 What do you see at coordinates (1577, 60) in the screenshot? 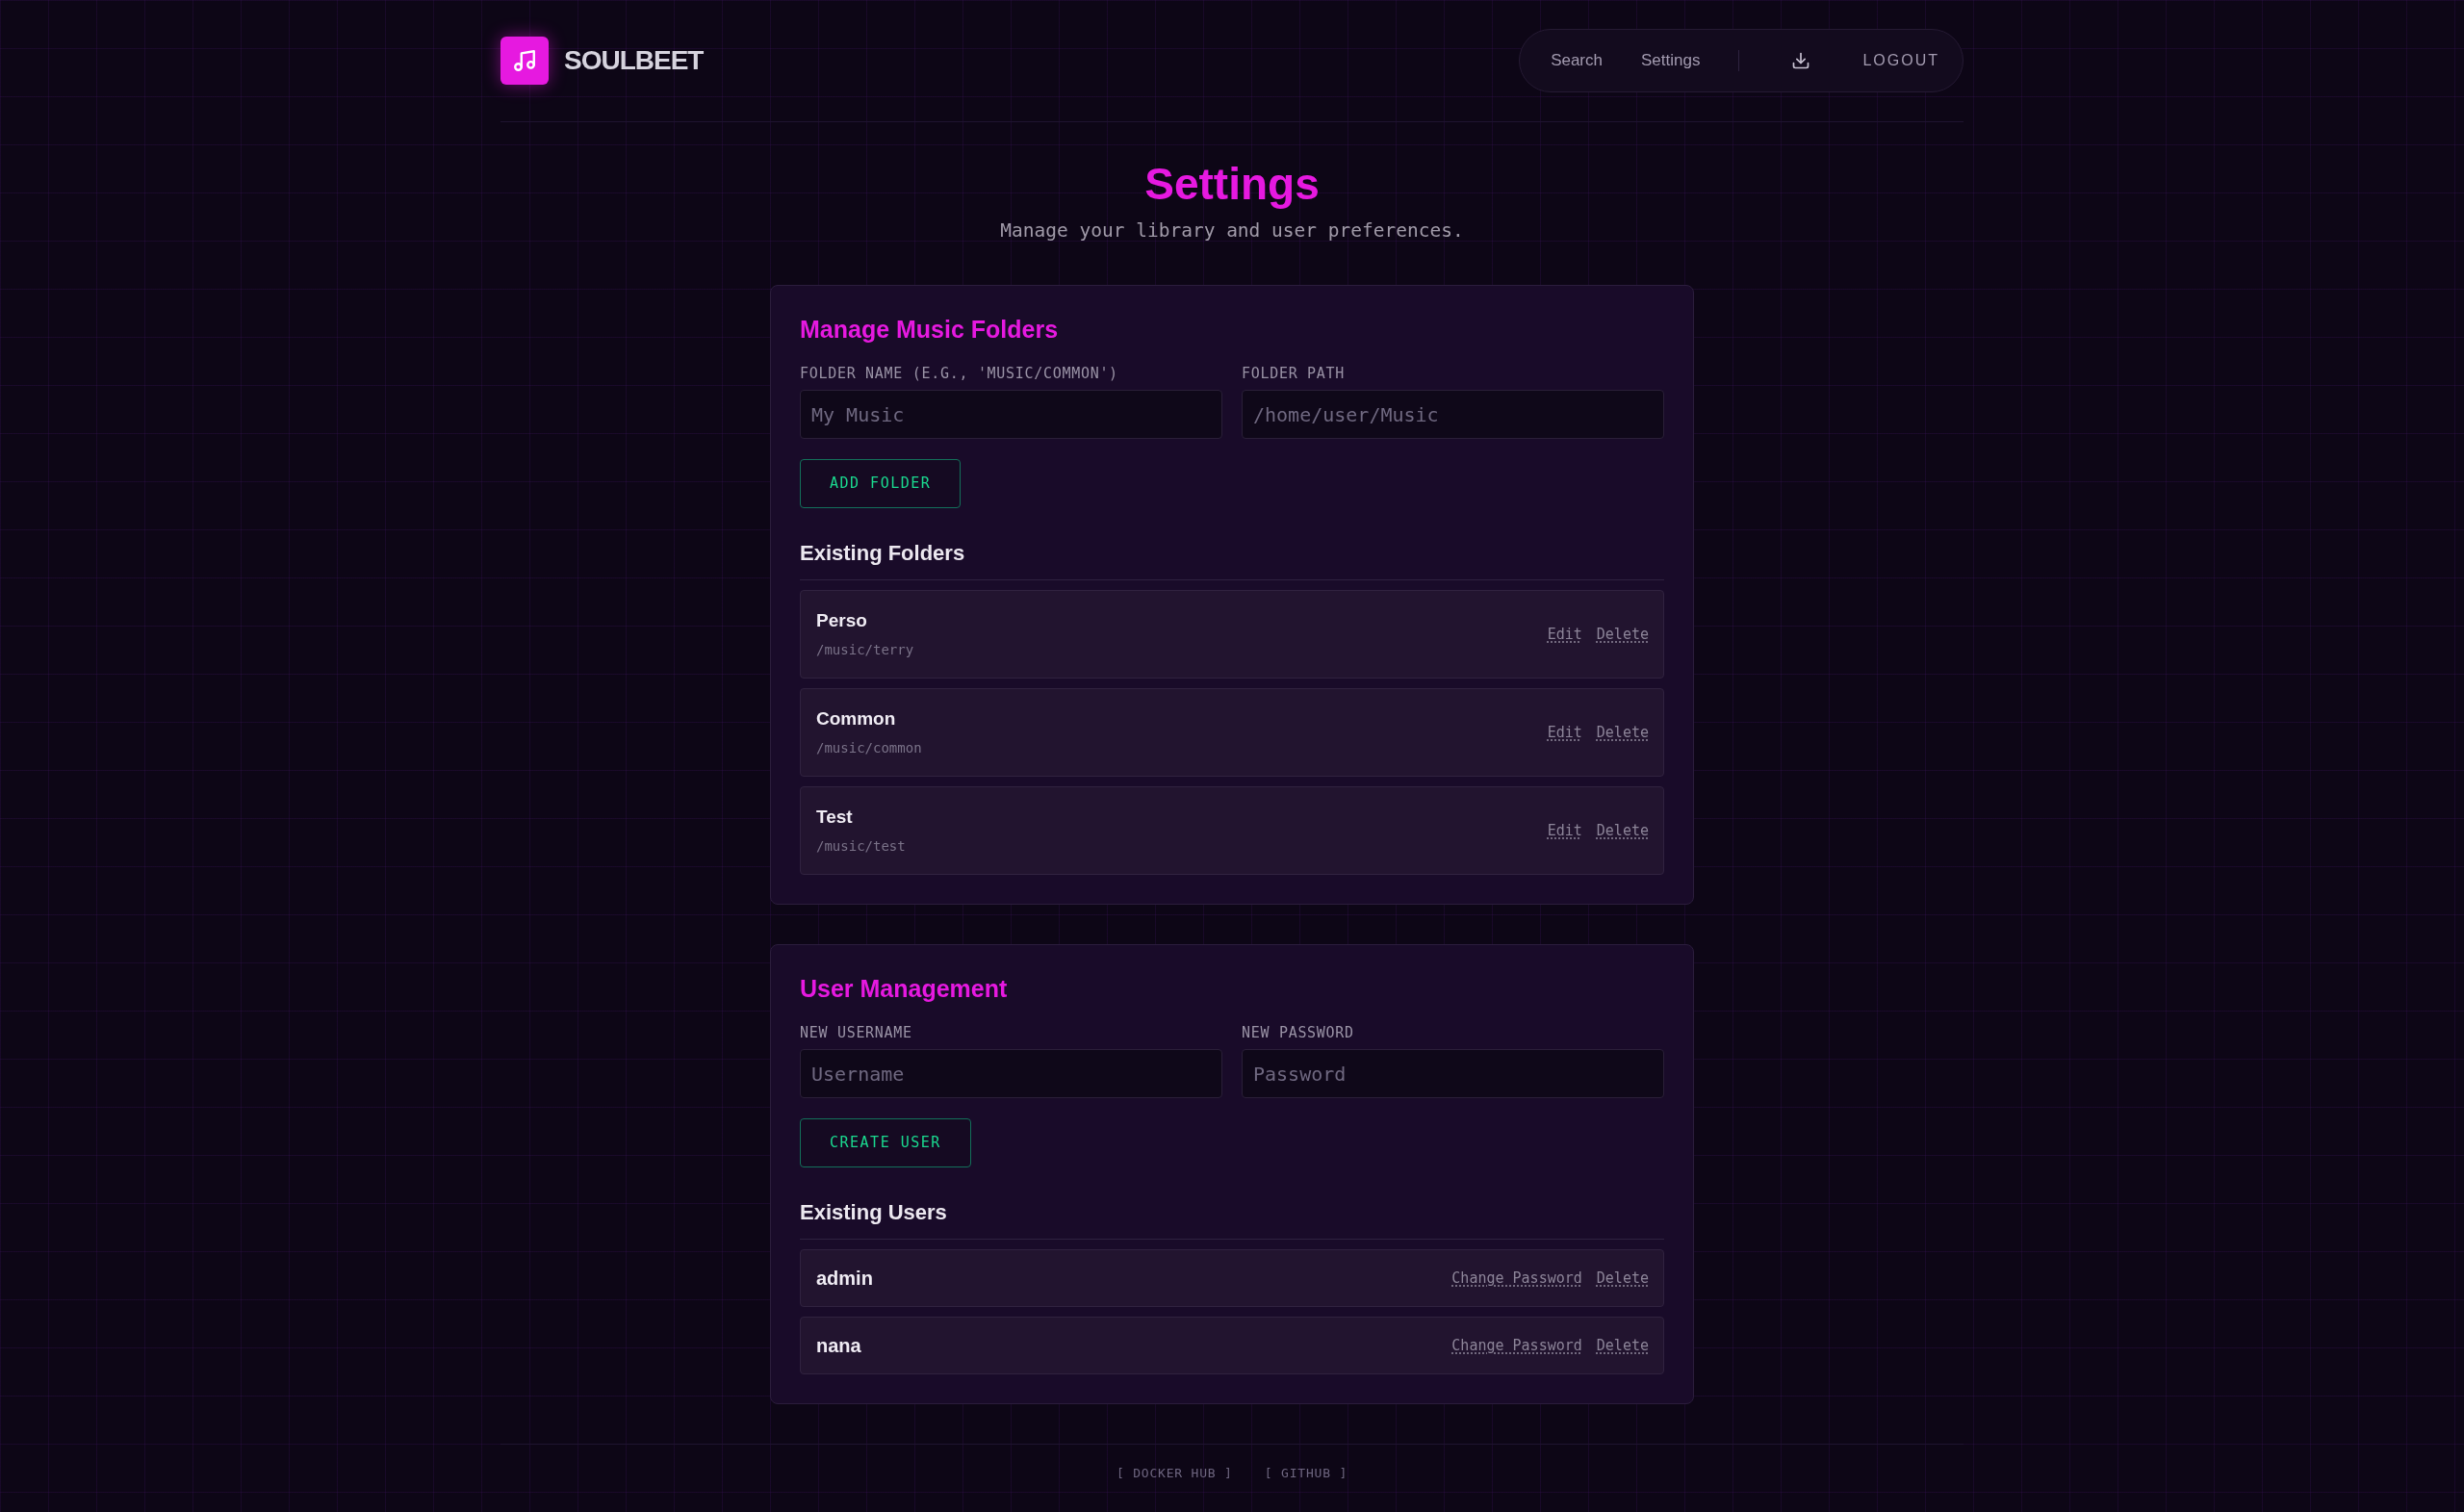
I see `nav-link: Search` at bounding box center [1577, 60].